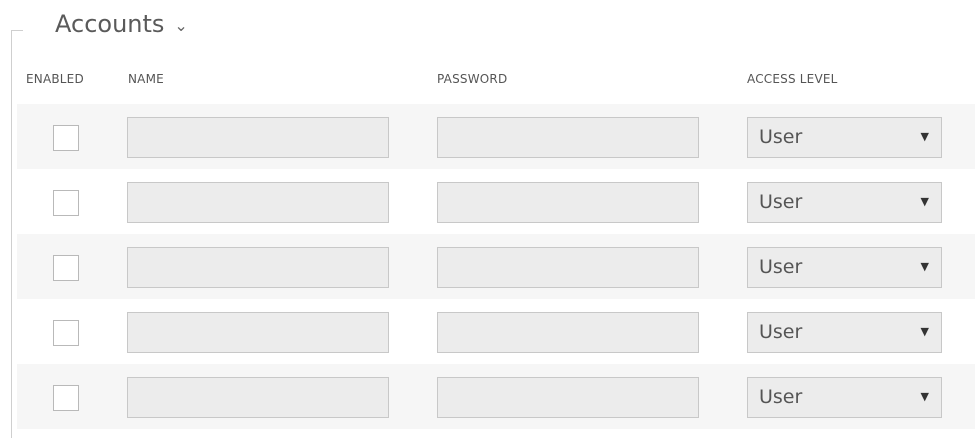  Describe the element at coordinates (55, 79) in the screenshot. I see `column-header-enabled: ENABLED` at that location.